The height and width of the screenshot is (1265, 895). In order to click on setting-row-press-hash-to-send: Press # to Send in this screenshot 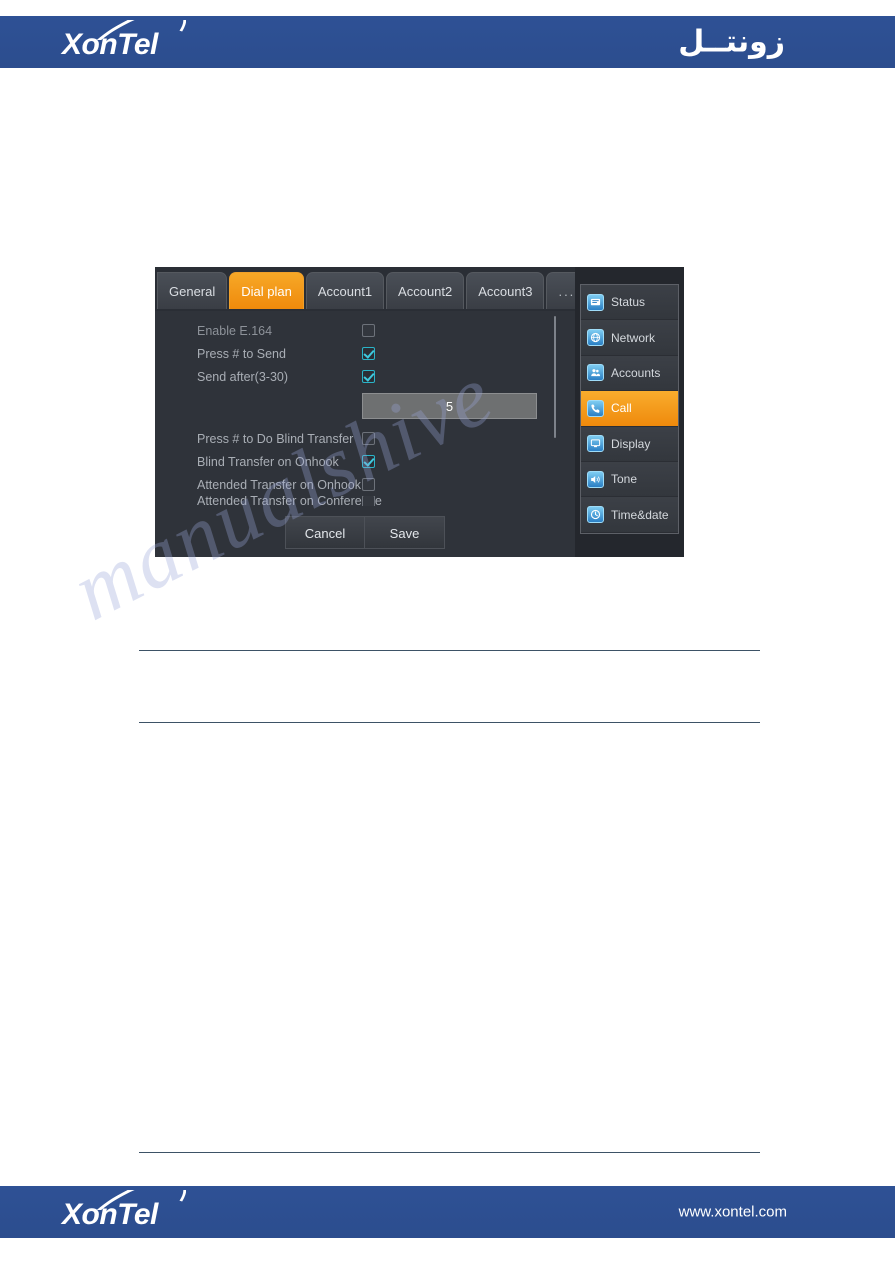, I will do `click(365, 353)`.